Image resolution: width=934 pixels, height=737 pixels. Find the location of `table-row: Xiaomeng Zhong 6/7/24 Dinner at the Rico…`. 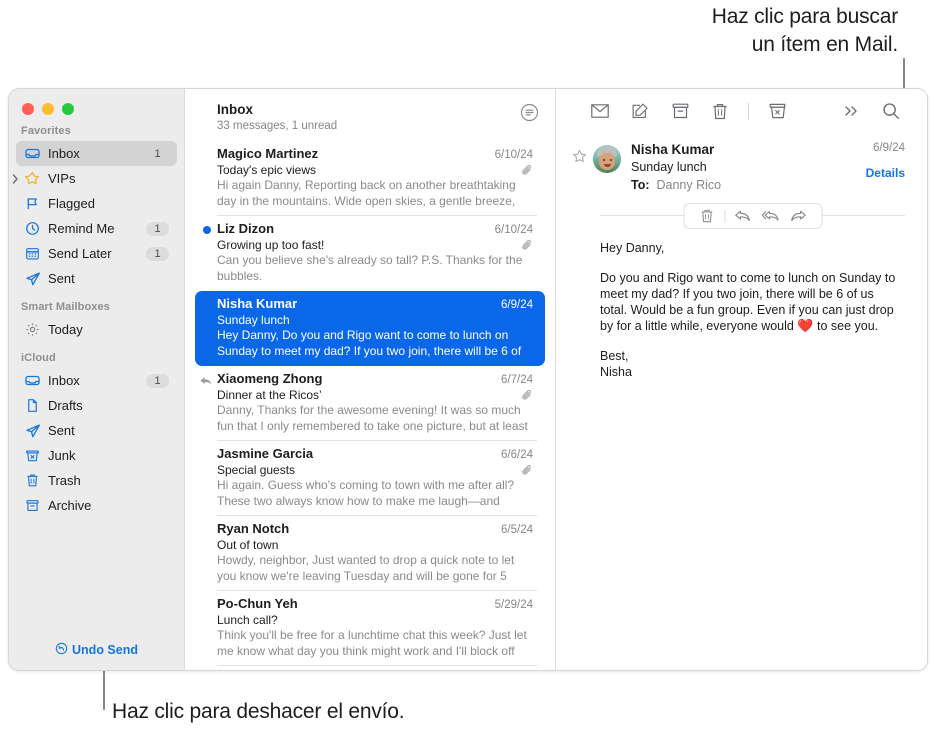

table-row: Xiaomeng Zhong 6/7/24 Dinner at the Rico… is located at coordinates (370, 403).